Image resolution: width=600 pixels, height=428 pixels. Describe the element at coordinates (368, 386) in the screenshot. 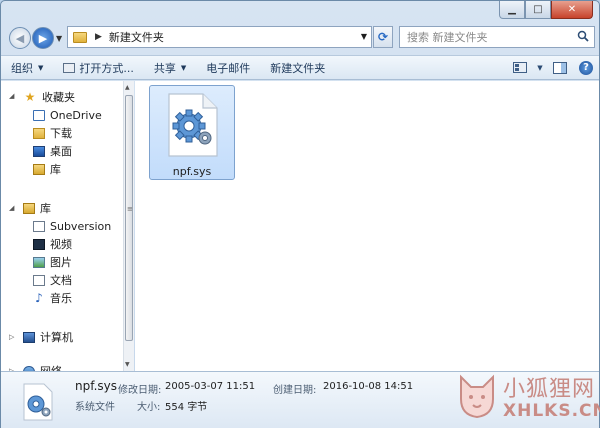

I see `created-value: 2016-10-08 14:51` at that location.